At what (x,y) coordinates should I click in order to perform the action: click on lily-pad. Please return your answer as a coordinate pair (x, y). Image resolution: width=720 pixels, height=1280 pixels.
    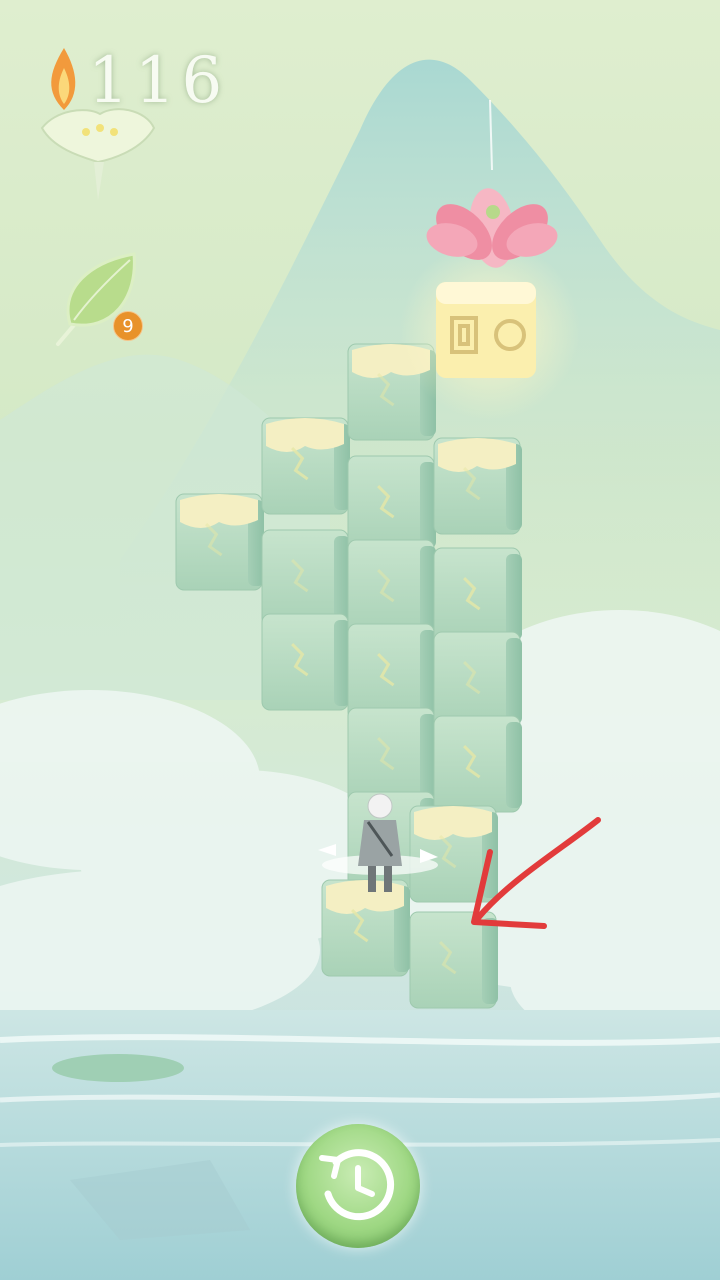
    Looking at the image, I should click on (118, 1068).